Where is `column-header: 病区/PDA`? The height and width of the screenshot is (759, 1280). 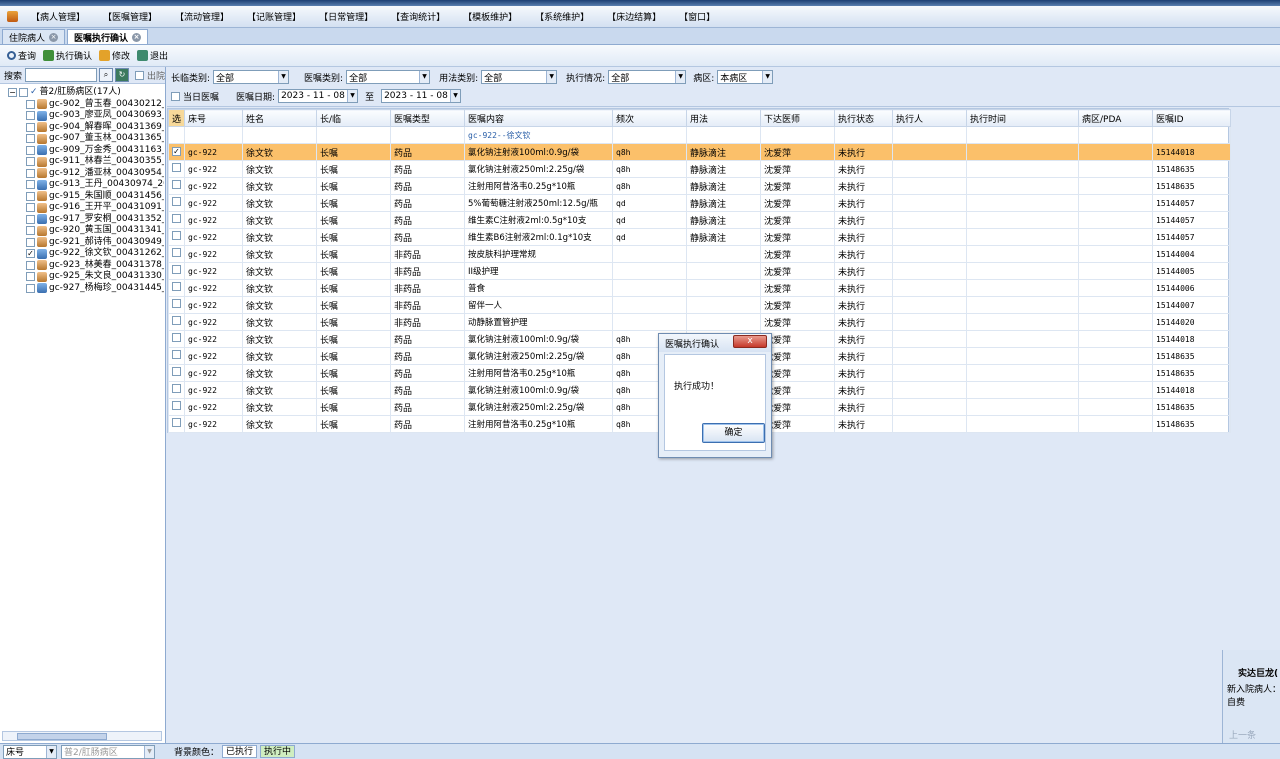 column-header: 病区/PDA is located at coordinates (1115, 118).